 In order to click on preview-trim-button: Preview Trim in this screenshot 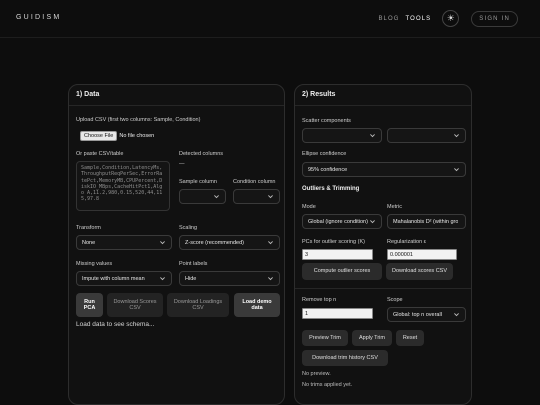, I will do `click(325, 338)`.